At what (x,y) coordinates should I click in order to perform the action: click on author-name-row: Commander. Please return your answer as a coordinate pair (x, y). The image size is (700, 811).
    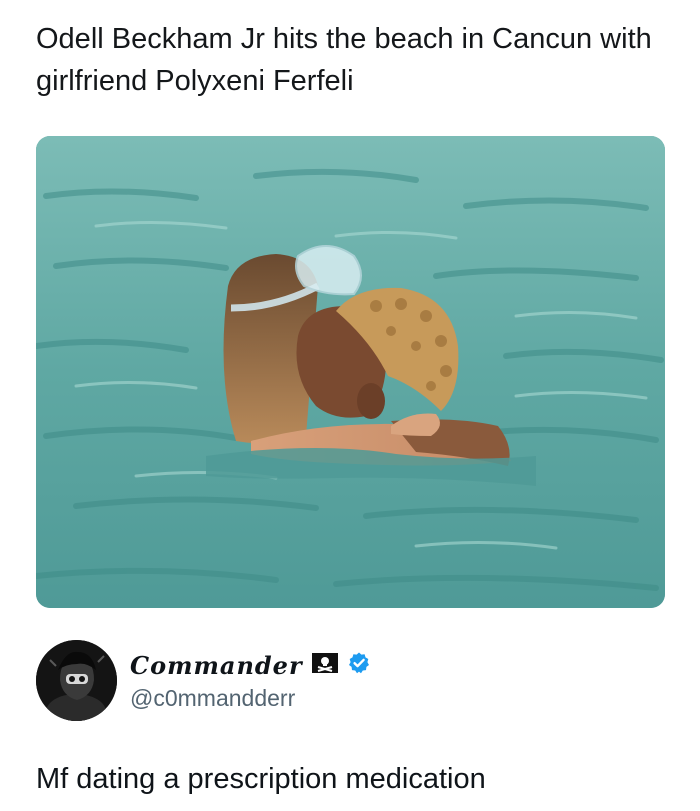
    Looking at the image, I should click on (250, 665).